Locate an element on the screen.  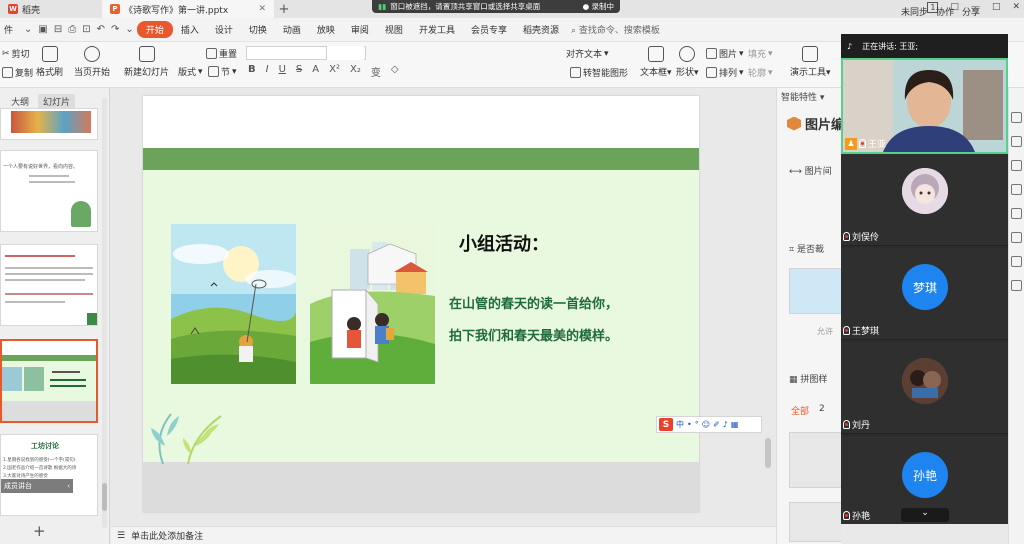
add-tab-button: + is located at coordinates (284, 9).